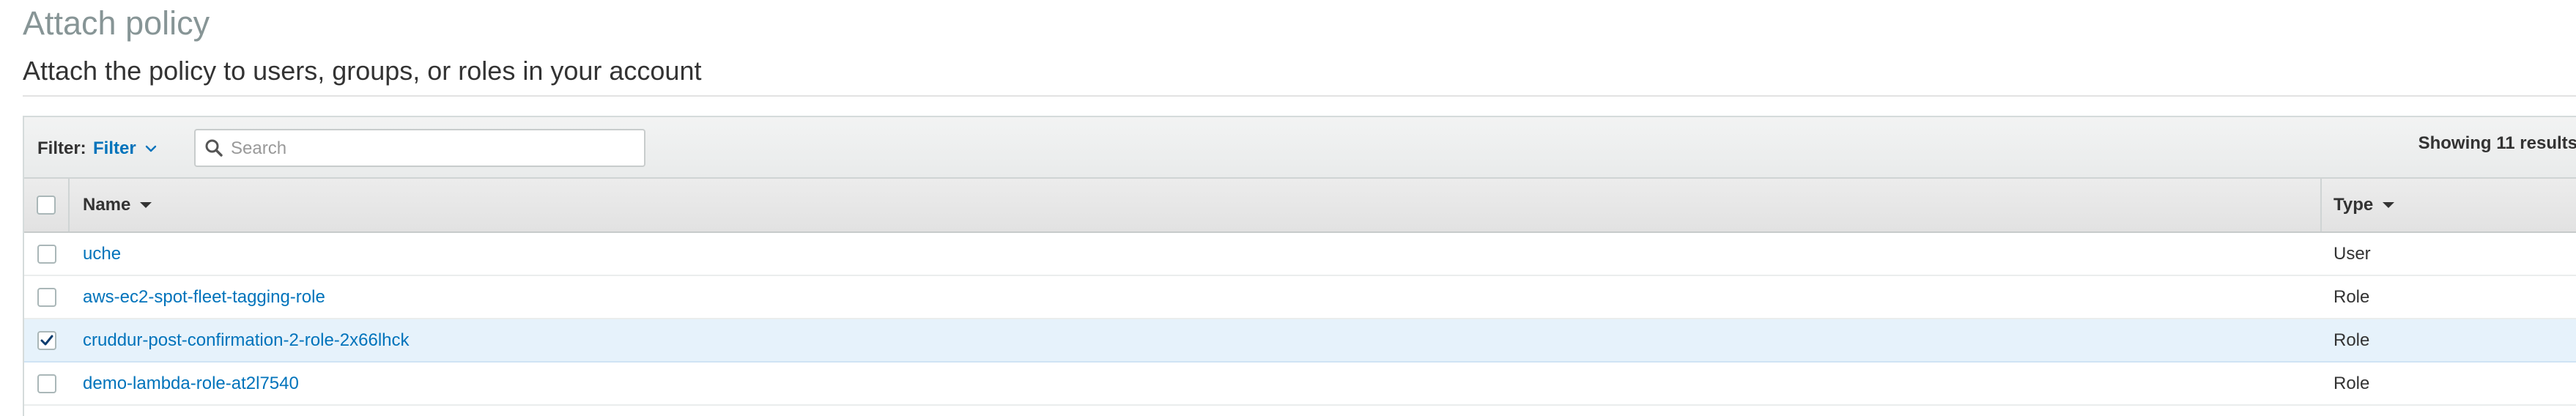 Image resolution: width=2576 pixels, height=416 pixels. Describe the element at coordinates (1299, 96) in the screenshot. I see `divider` at that location.